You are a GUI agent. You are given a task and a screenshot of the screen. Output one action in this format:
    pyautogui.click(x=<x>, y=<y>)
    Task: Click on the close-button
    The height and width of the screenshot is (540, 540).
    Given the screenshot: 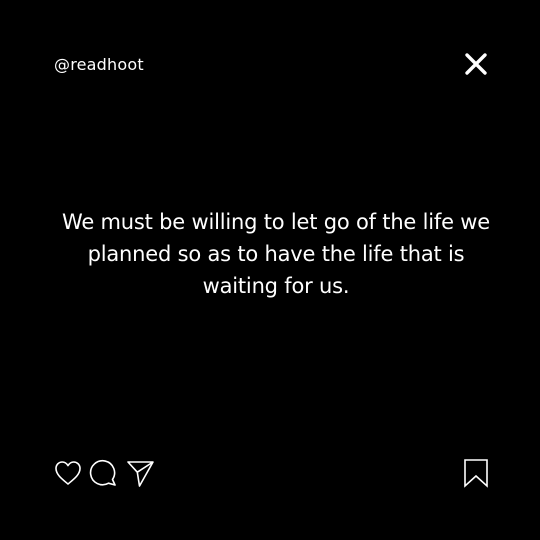 What is the action you would take?
    pyautogui.click(x=476, y=64)
    